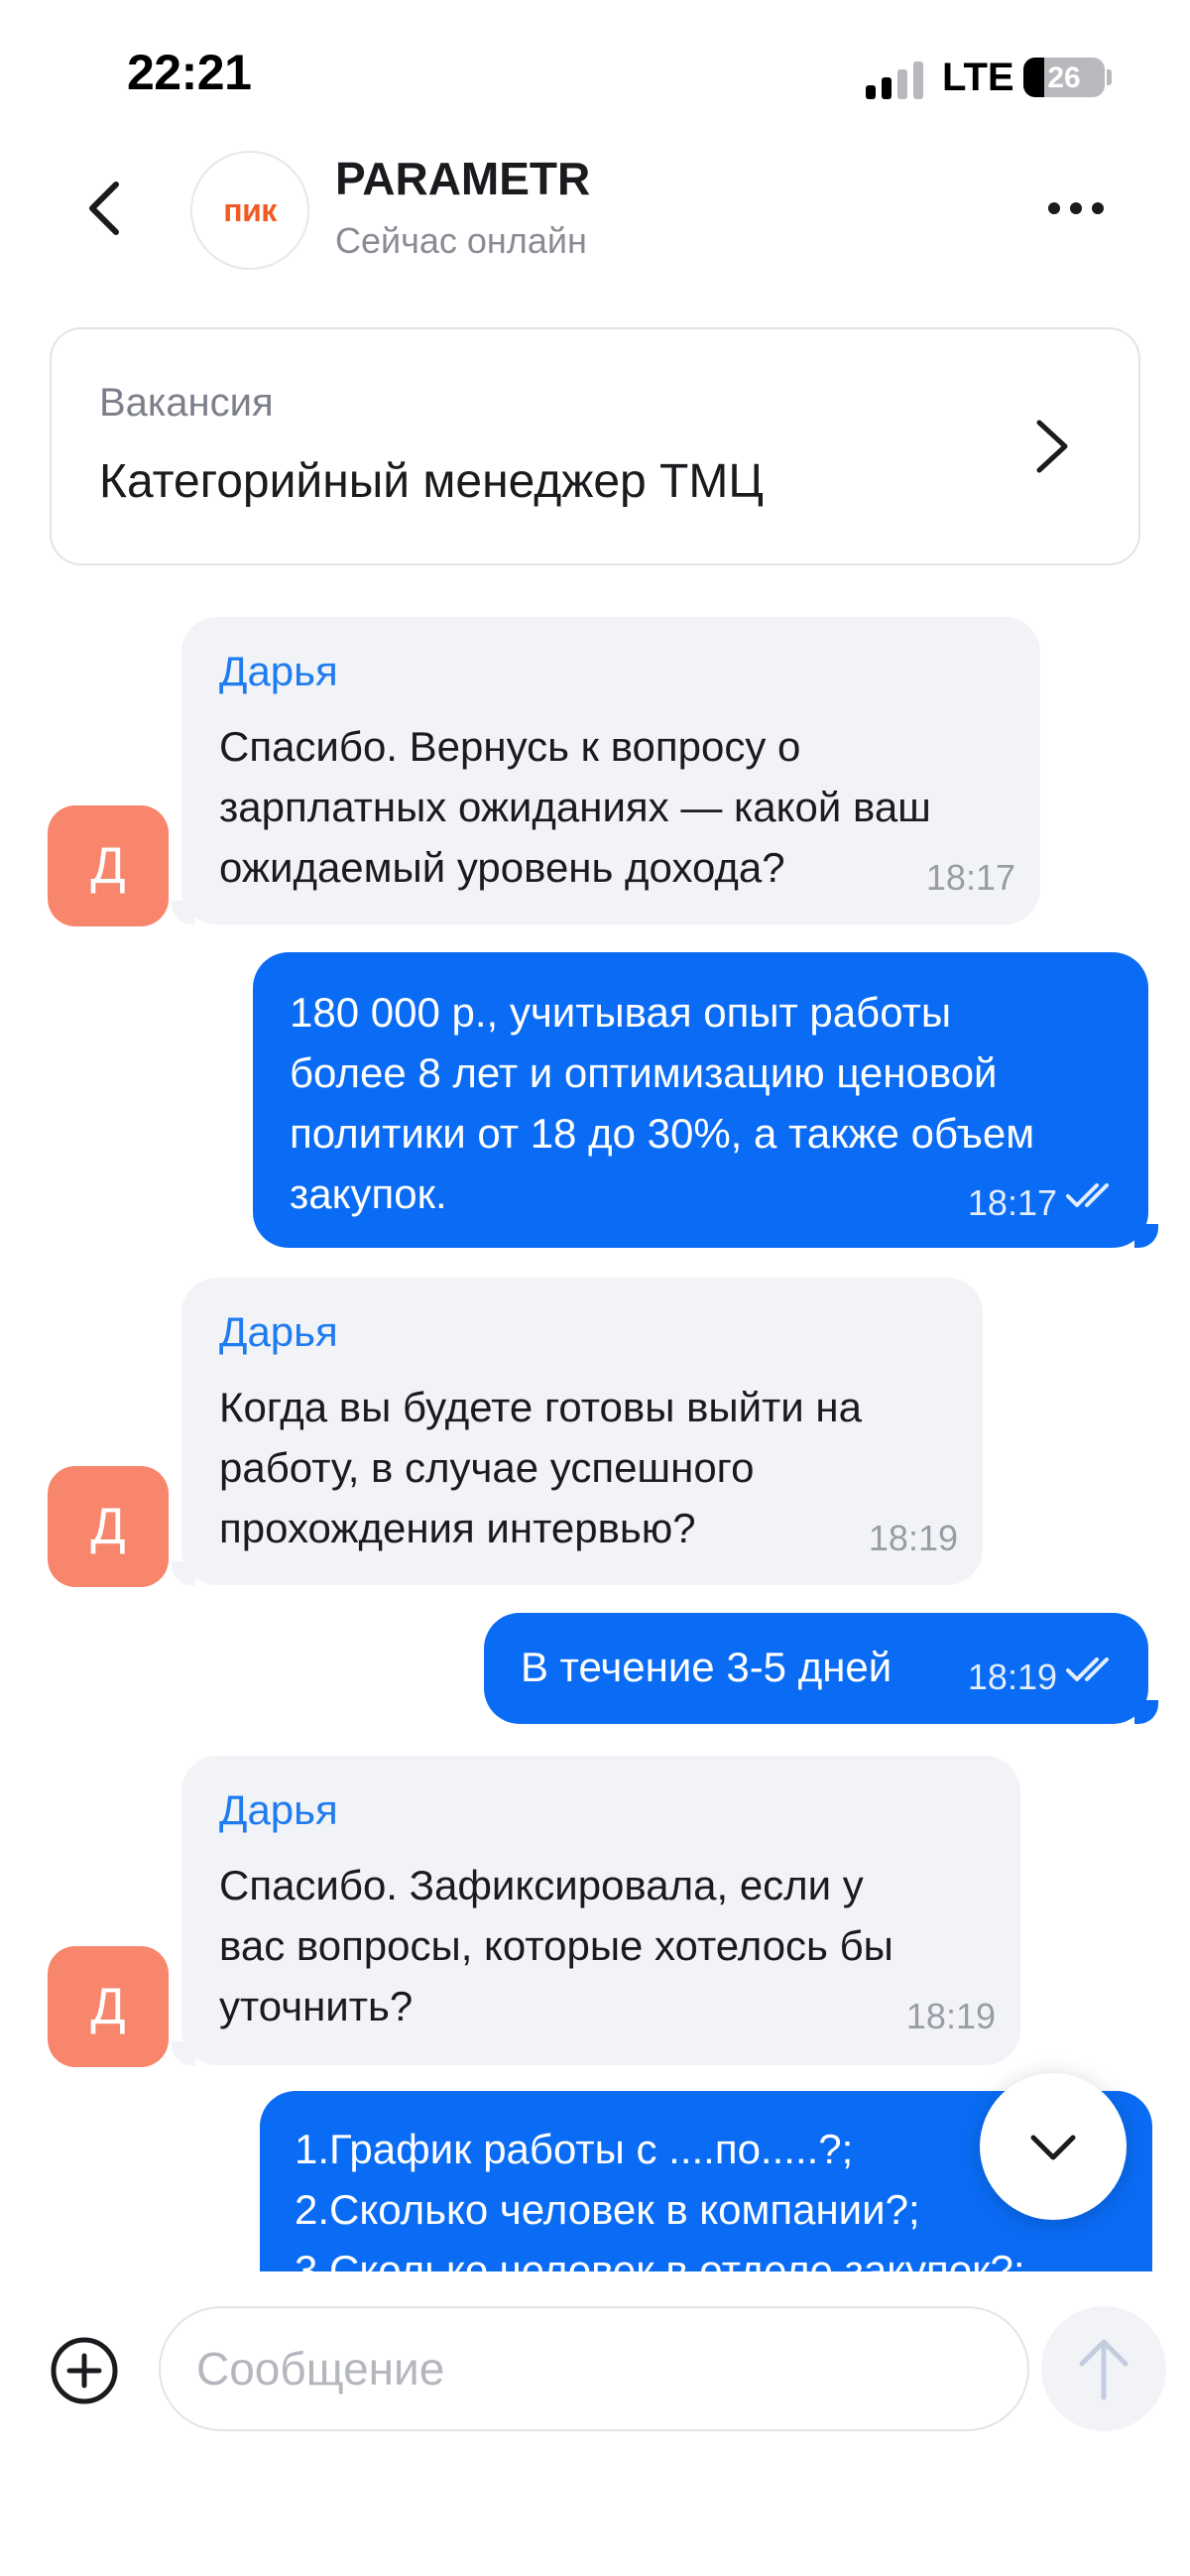 This screenshot has width=1190, height=2576. I want to click on signal-icon, so click(895, 79).